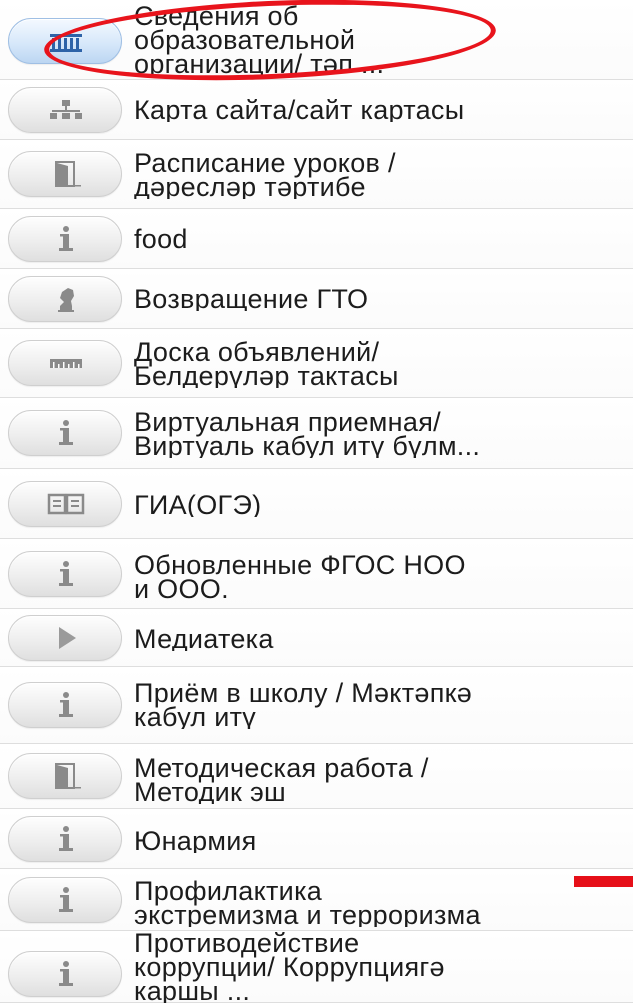  What do you see at coordinates (603, 881) in the screenshot?
I see `red-marker-dash` at bounding box center [603, 881].